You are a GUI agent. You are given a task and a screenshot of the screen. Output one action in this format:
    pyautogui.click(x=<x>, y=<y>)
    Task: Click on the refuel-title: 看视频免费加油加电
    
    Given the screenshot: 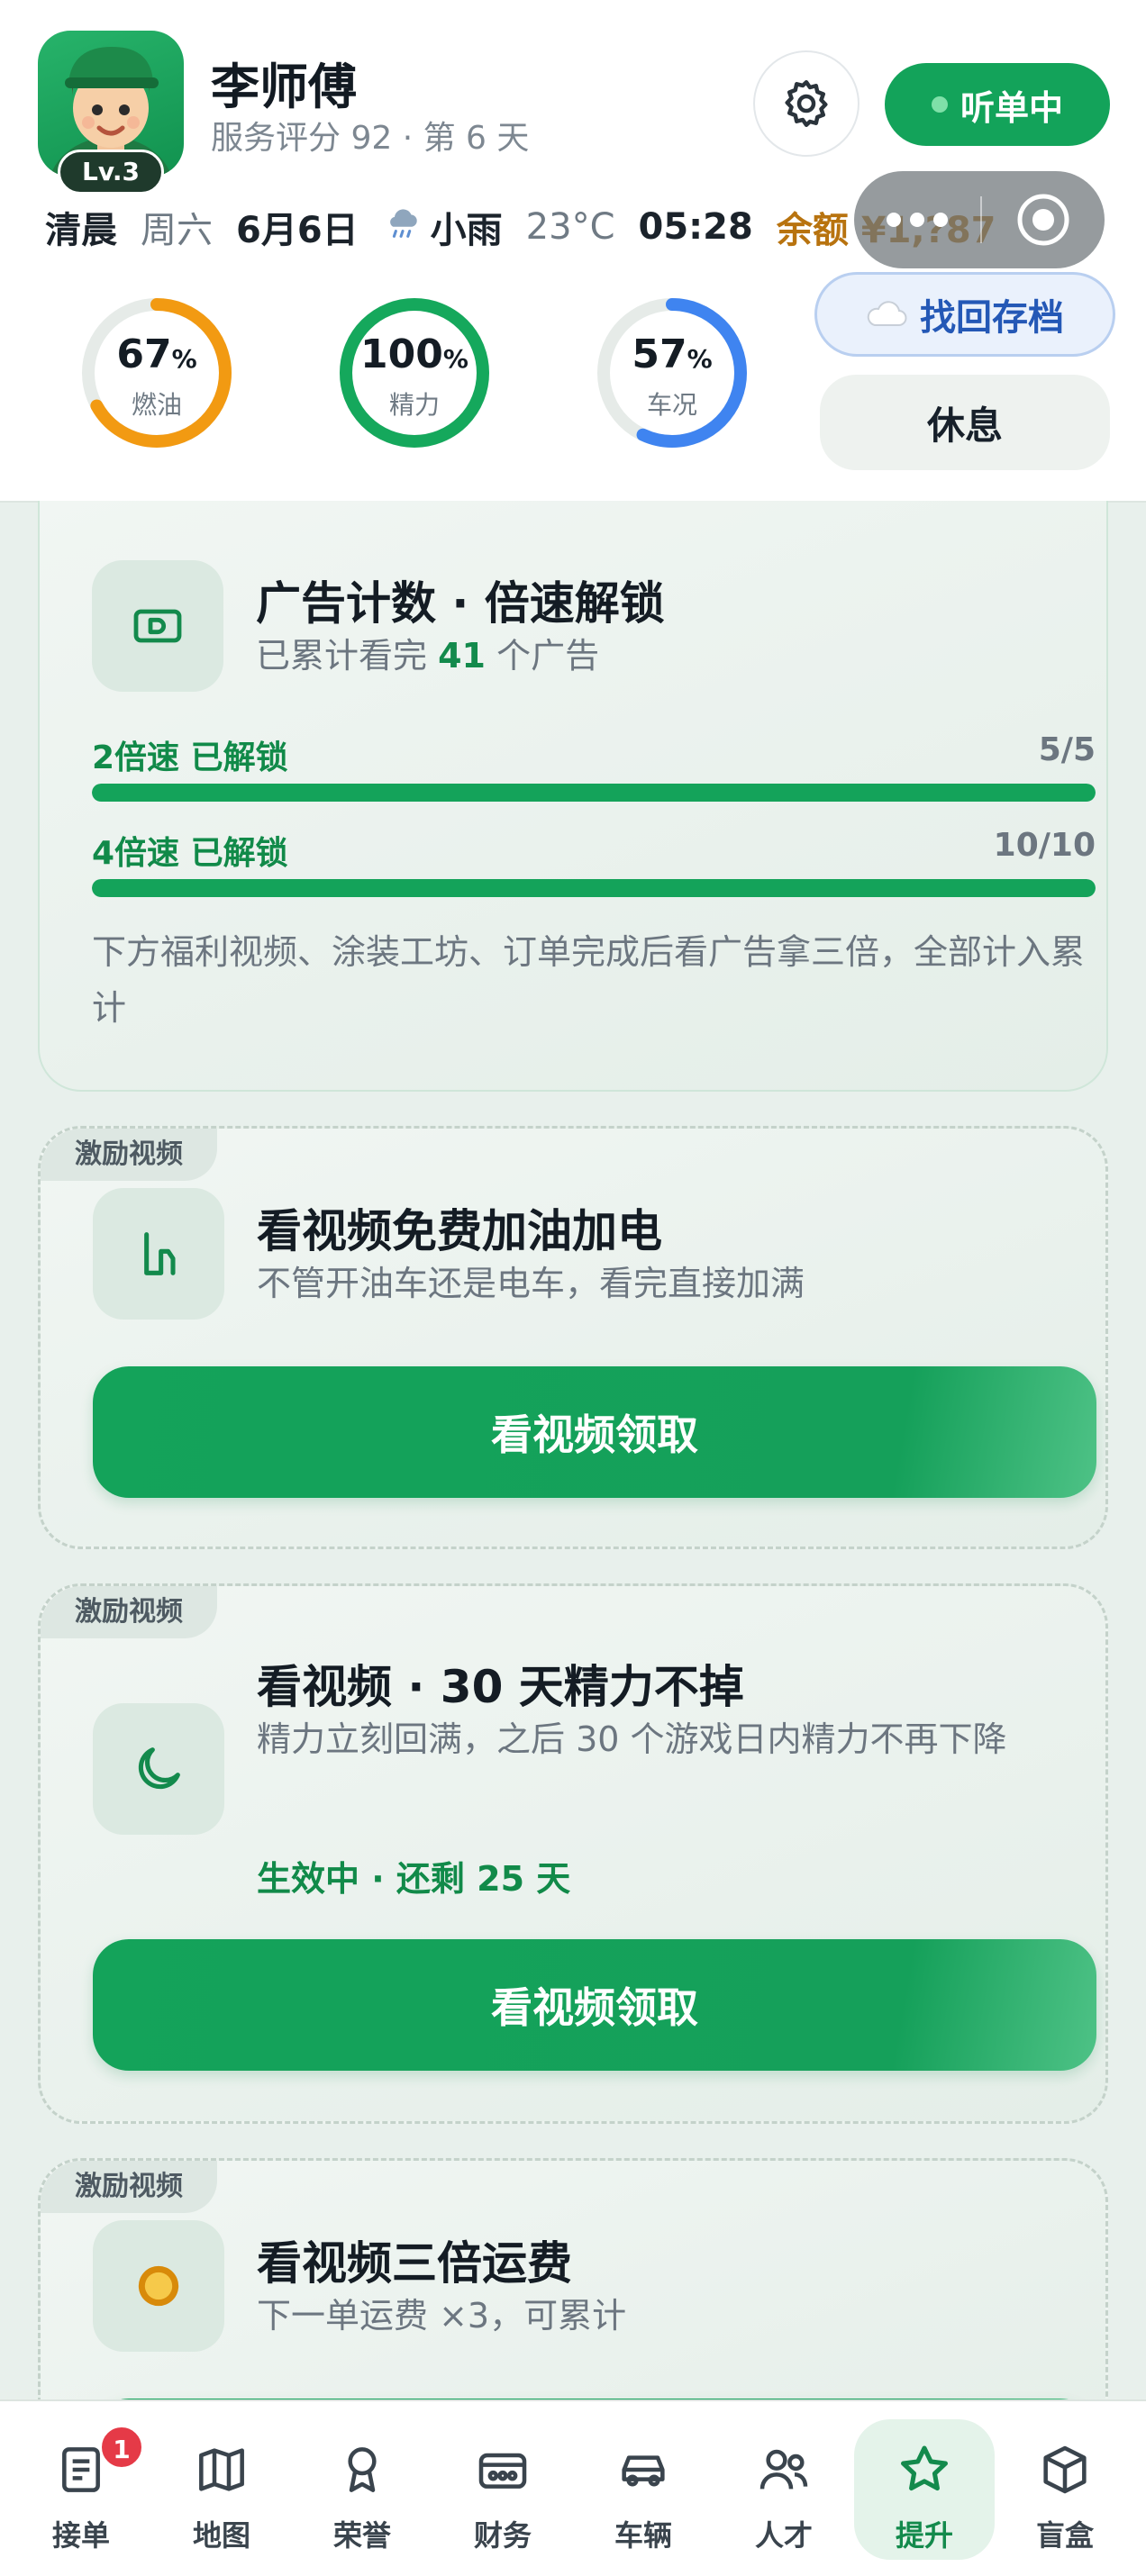 What is the action you would take?
    pyautogui.click(x=459, y=1231)
    